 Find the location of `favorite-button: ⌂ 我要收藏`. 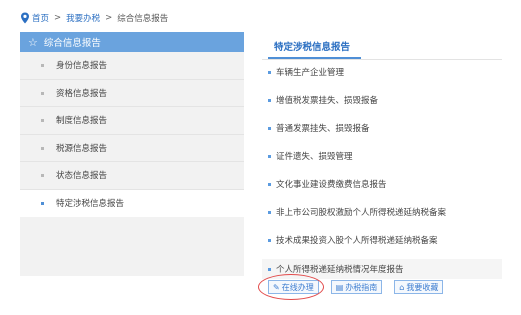

favorite-button: ⌂ 我要收藏 is located at coordinates (419, 287).